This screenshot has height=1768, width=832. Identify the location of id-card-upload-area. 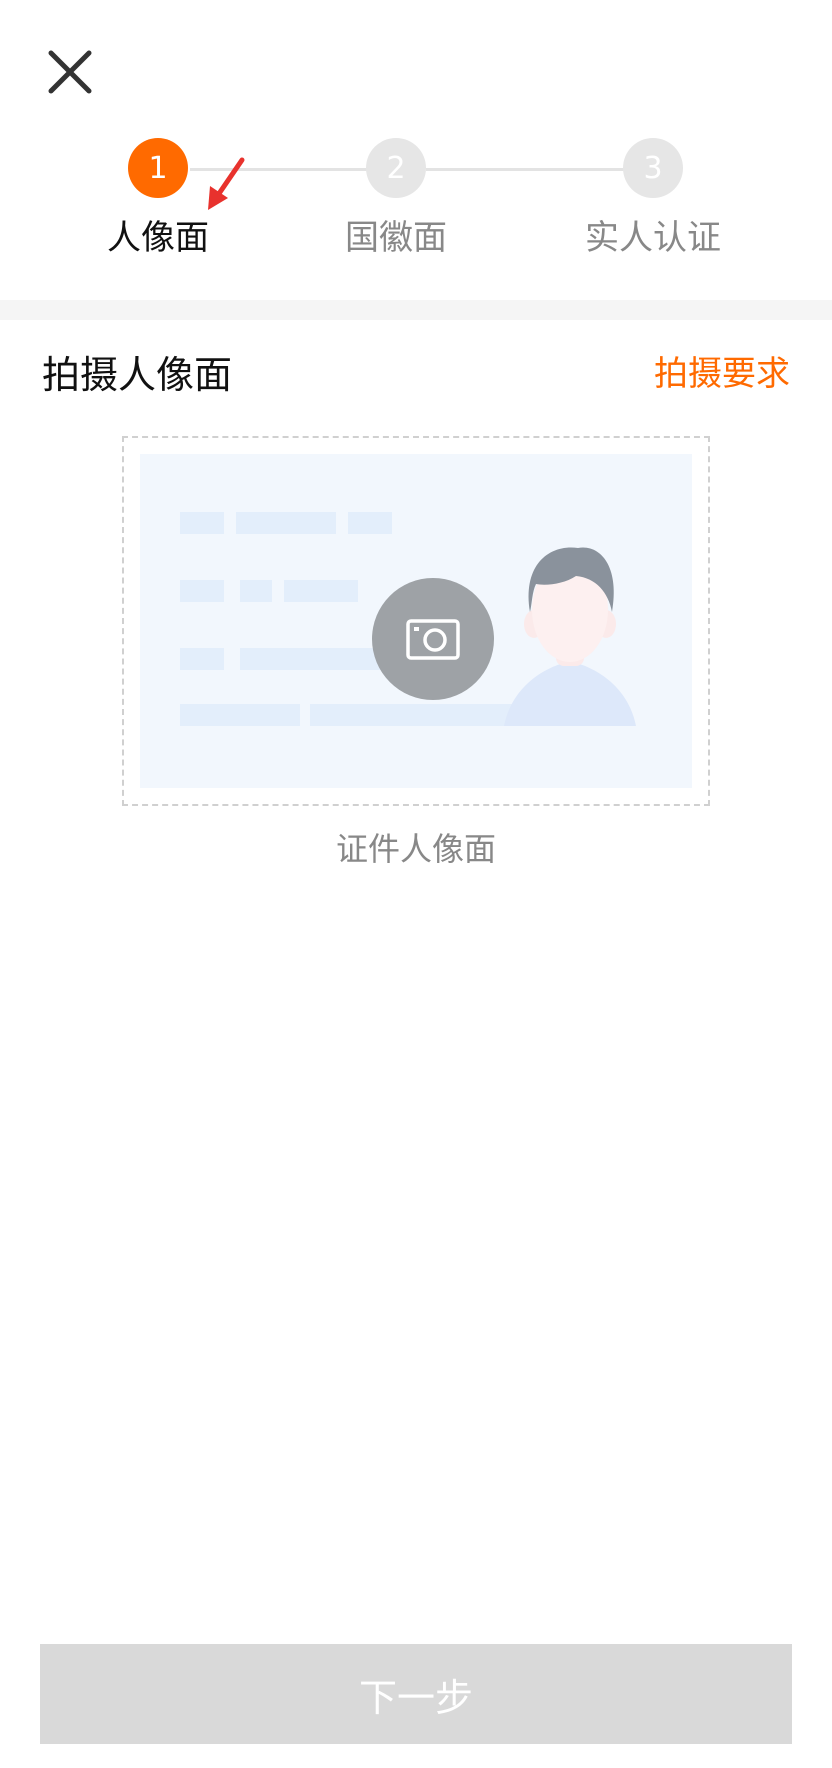
(416, 621).